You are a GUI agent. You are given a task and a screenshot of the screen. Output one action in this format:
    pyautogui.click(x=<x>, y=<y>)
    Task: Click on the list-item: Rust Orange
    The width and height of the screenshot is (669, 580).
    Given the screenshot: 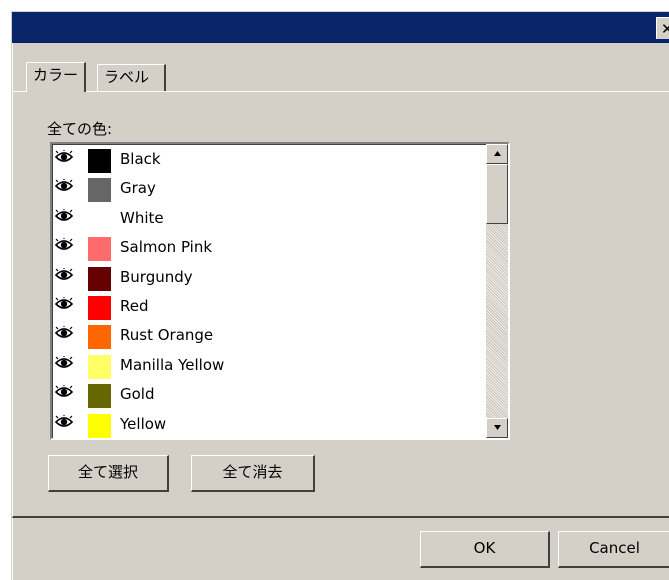 What is the action you would take?
    pyautogui.click(x=266, y=336)
    